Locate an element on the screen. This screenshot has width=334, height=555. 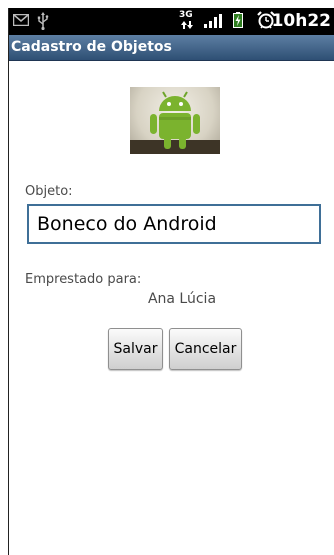
lent-to-contact: Ana Lúcia is located at coordinates (171, 299).